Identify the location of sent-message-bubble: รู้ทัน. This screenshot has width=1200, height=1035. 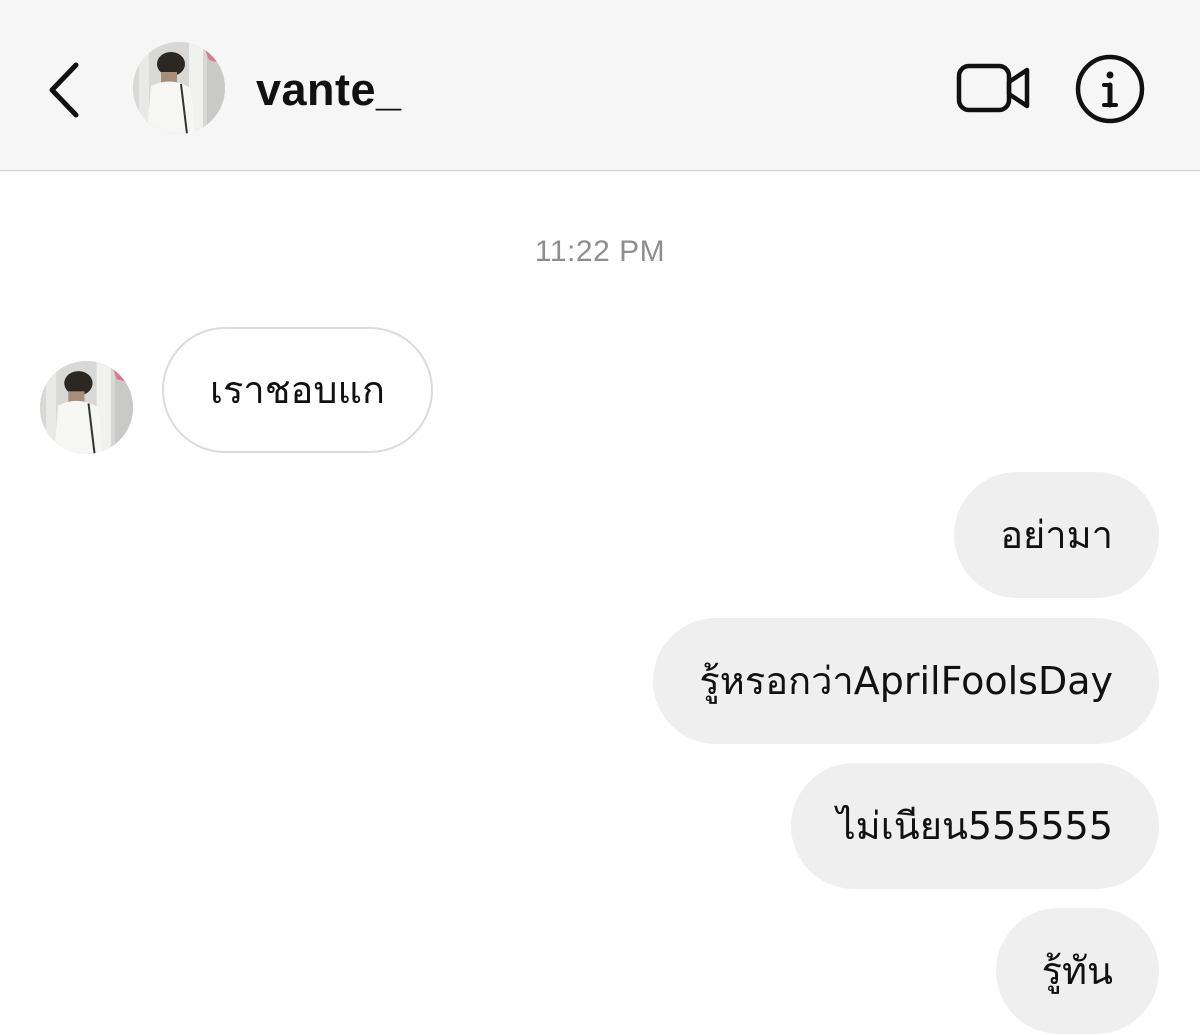
(1077, 971).